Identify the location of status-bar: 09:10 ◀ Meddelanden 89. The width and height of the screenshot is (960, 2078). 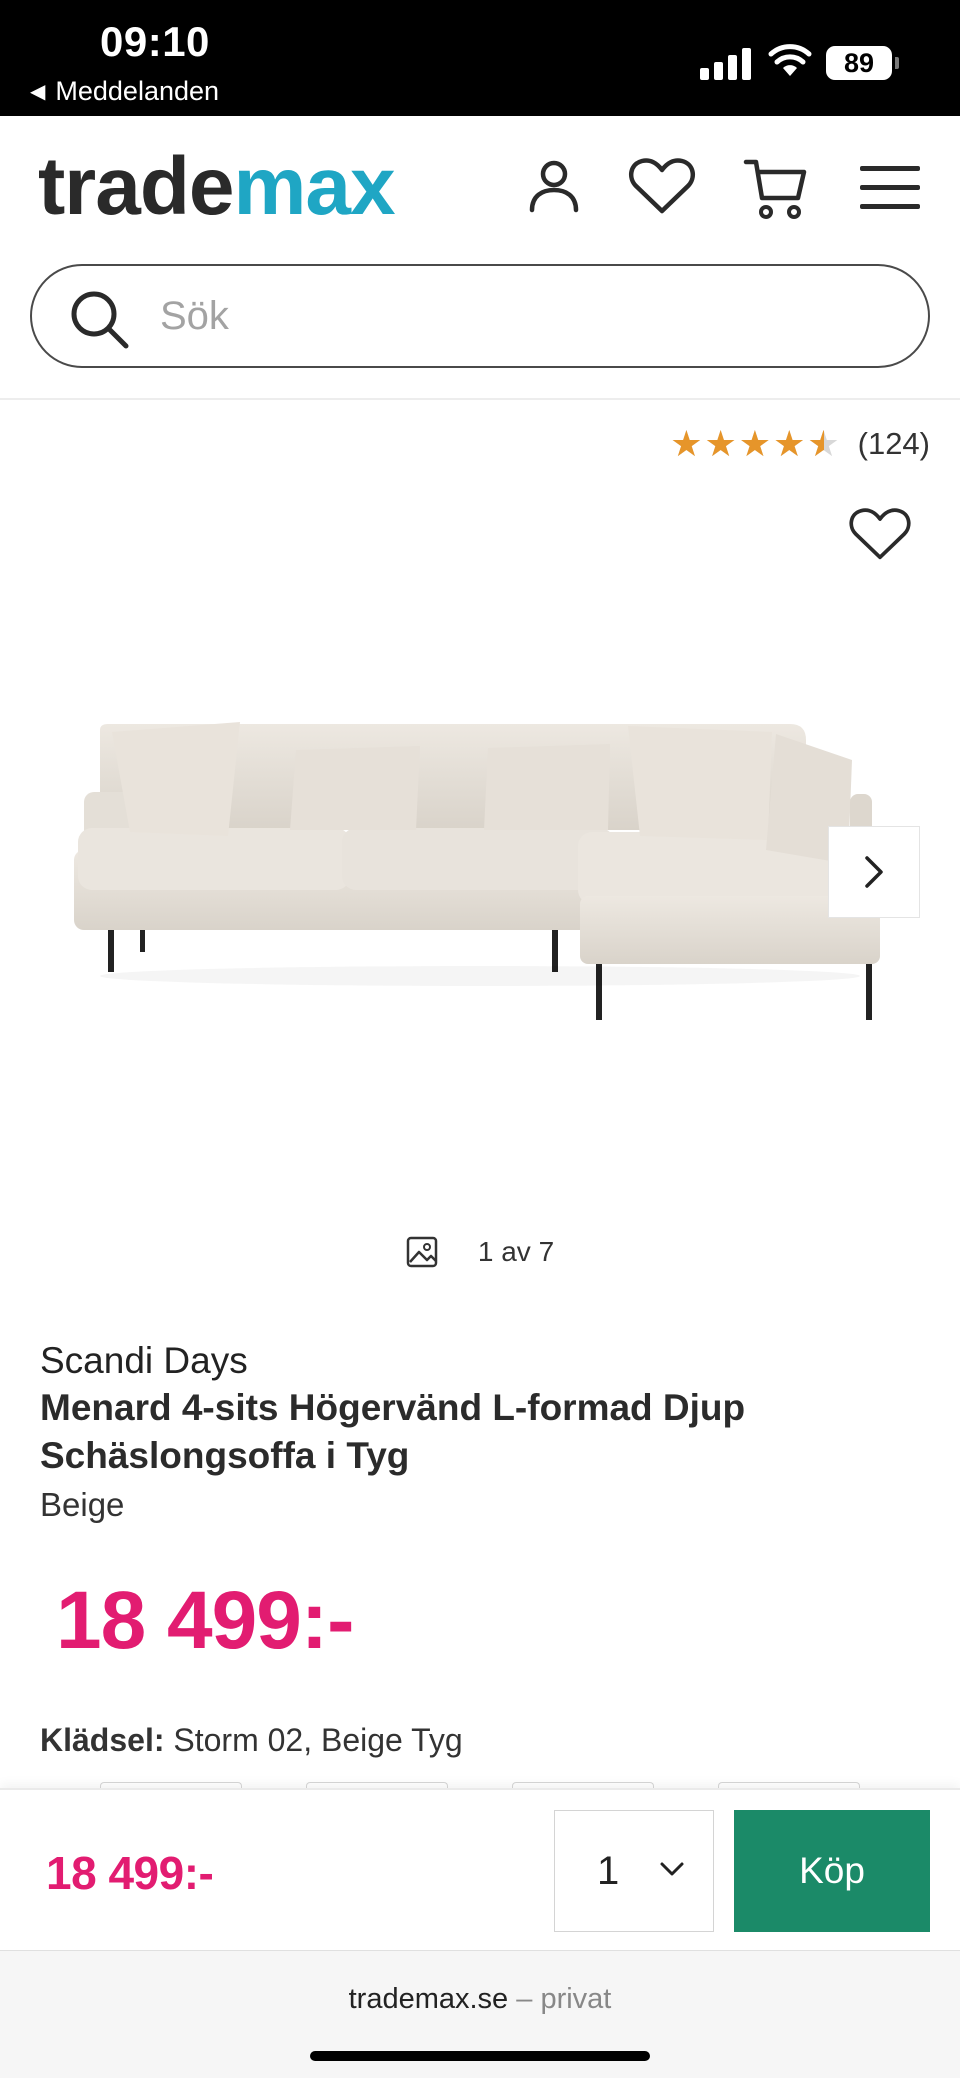
(480, 58).